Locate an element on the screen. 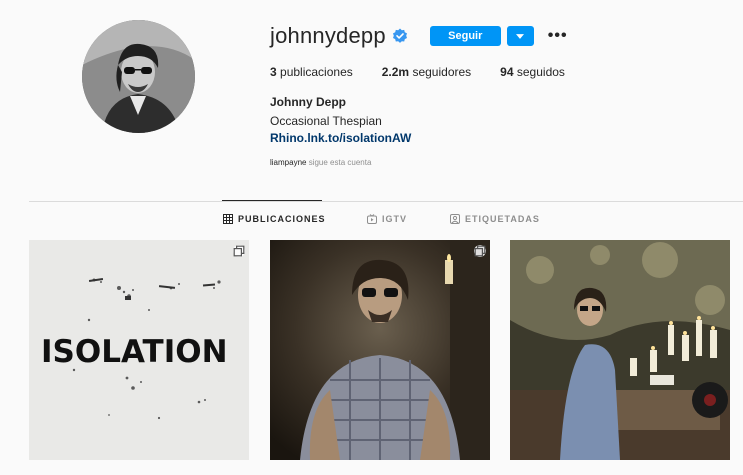 This screenshot has height=475, width=743. active-tab-indicator is located at coordinates (272, 200).